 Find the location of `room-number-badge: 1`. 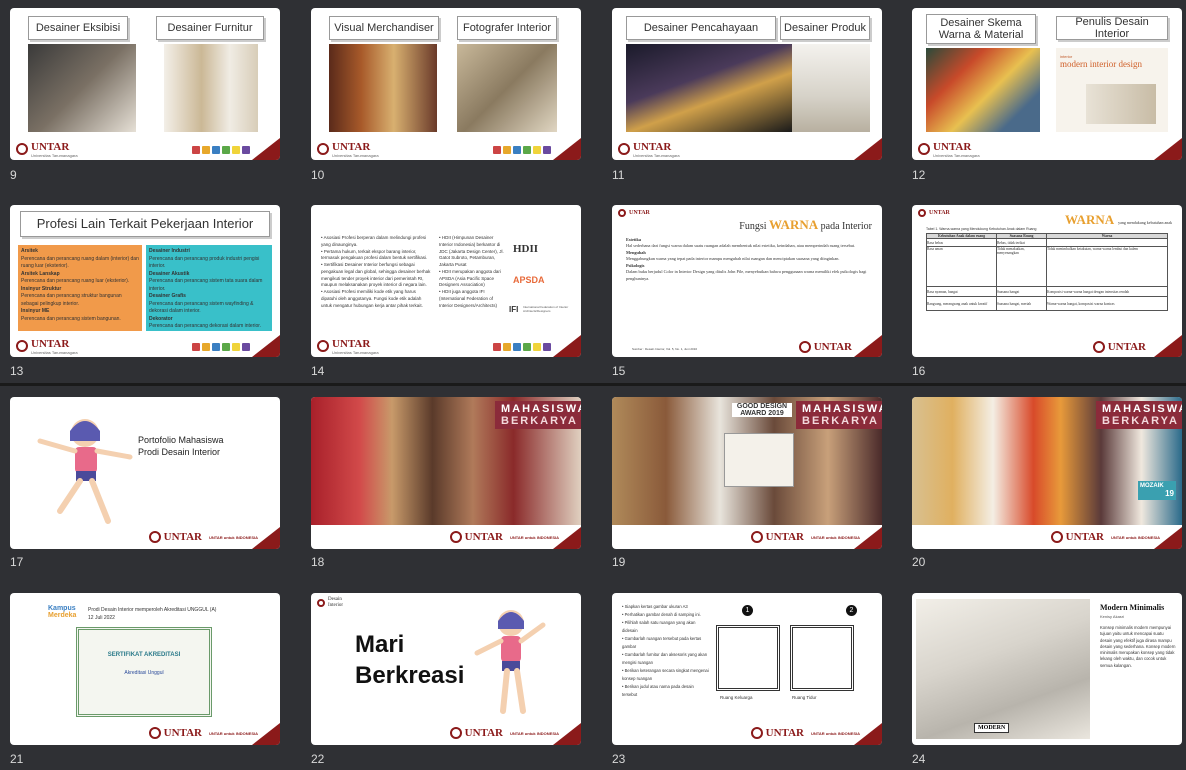

room-number-badge: 1 is located at coordinates (747, 610).